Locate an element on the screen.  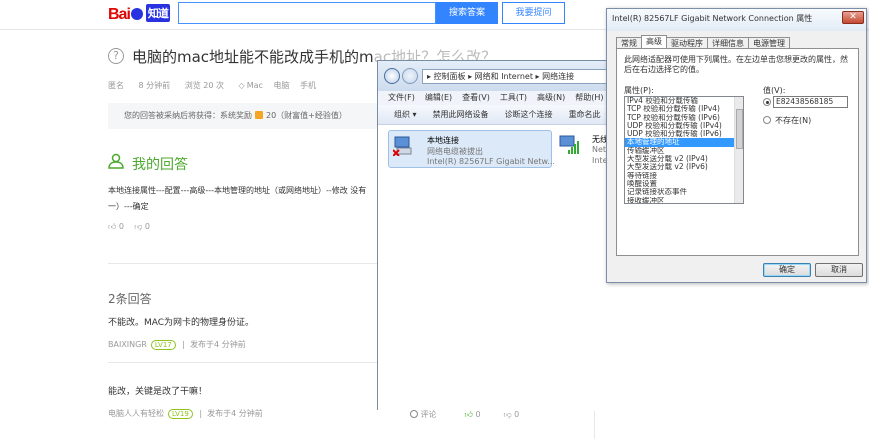
property-item: IPv4 校验和分载传输 is located at coordinates (684, 101).